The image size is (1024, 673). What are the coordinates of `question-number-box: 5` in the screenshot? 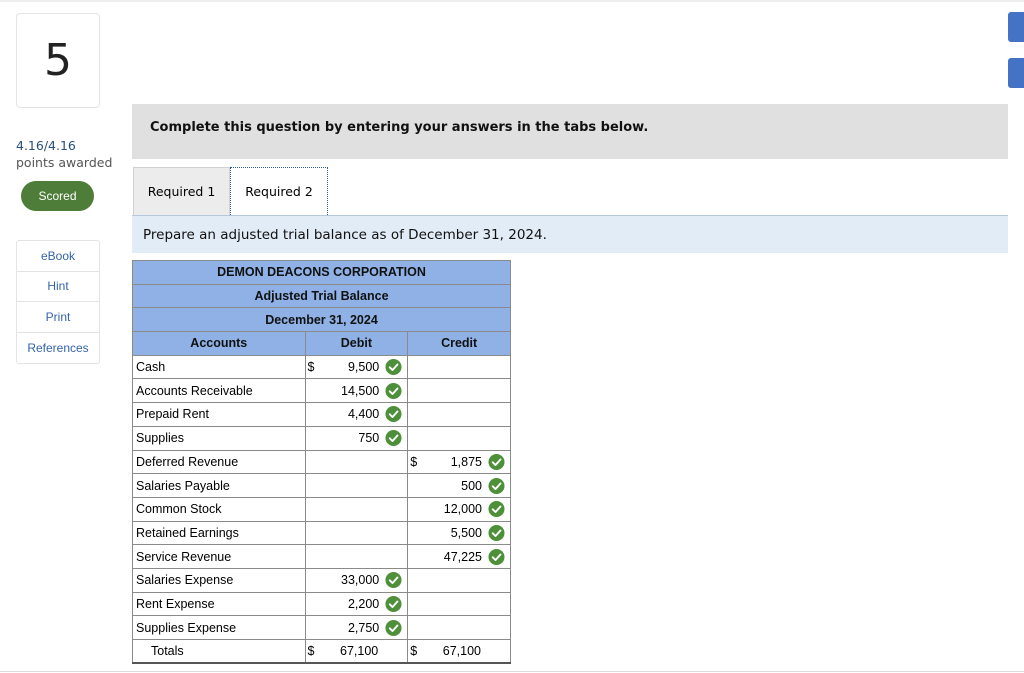 It's located at (58, 60).